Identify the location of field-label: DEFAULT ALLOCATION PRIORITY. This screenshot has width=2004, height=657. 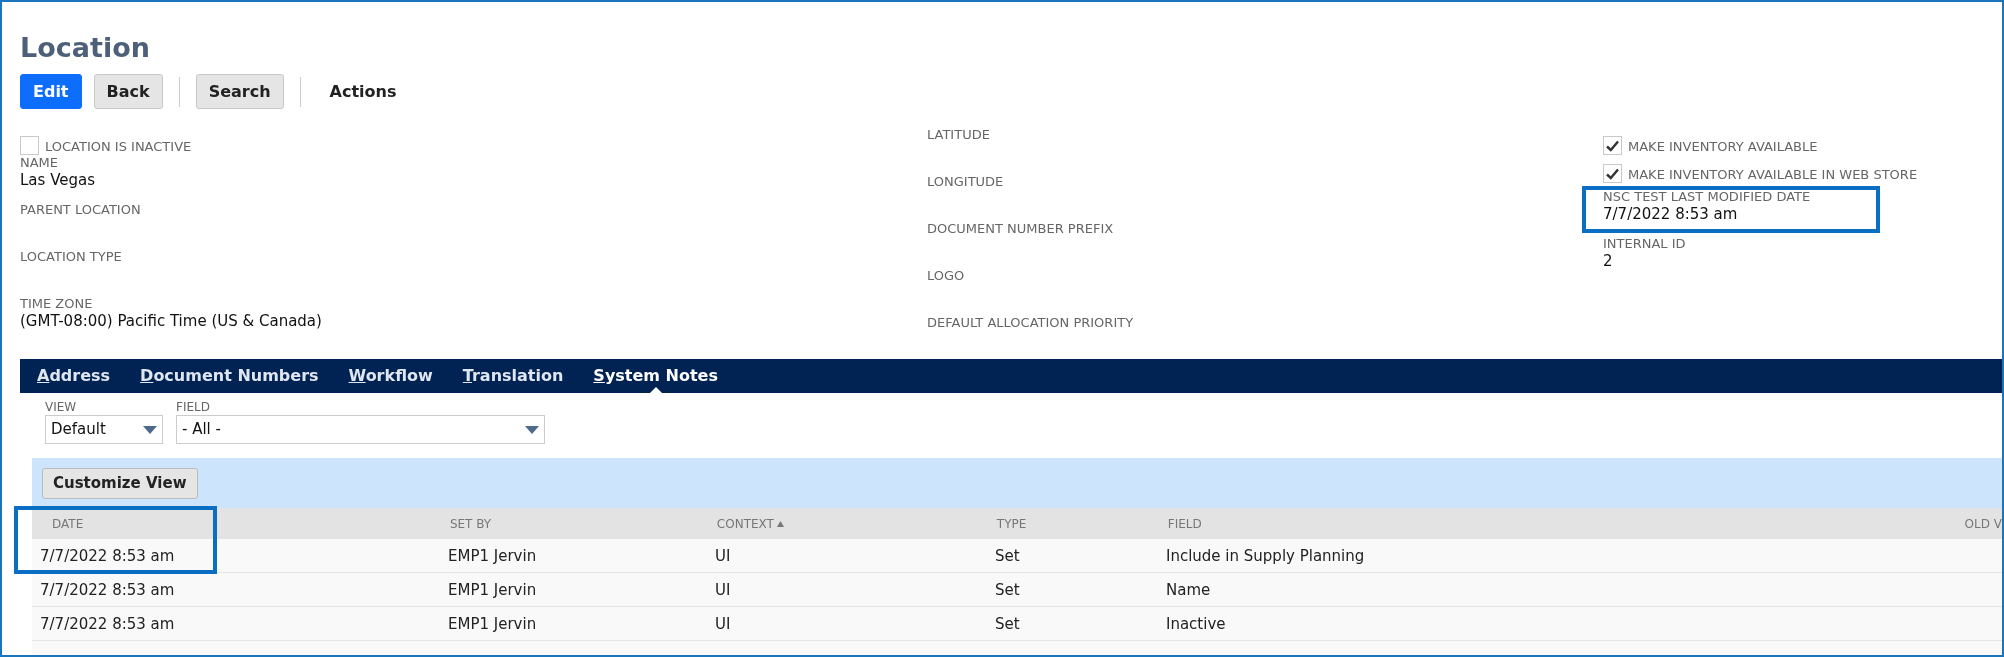
(1031, 323).